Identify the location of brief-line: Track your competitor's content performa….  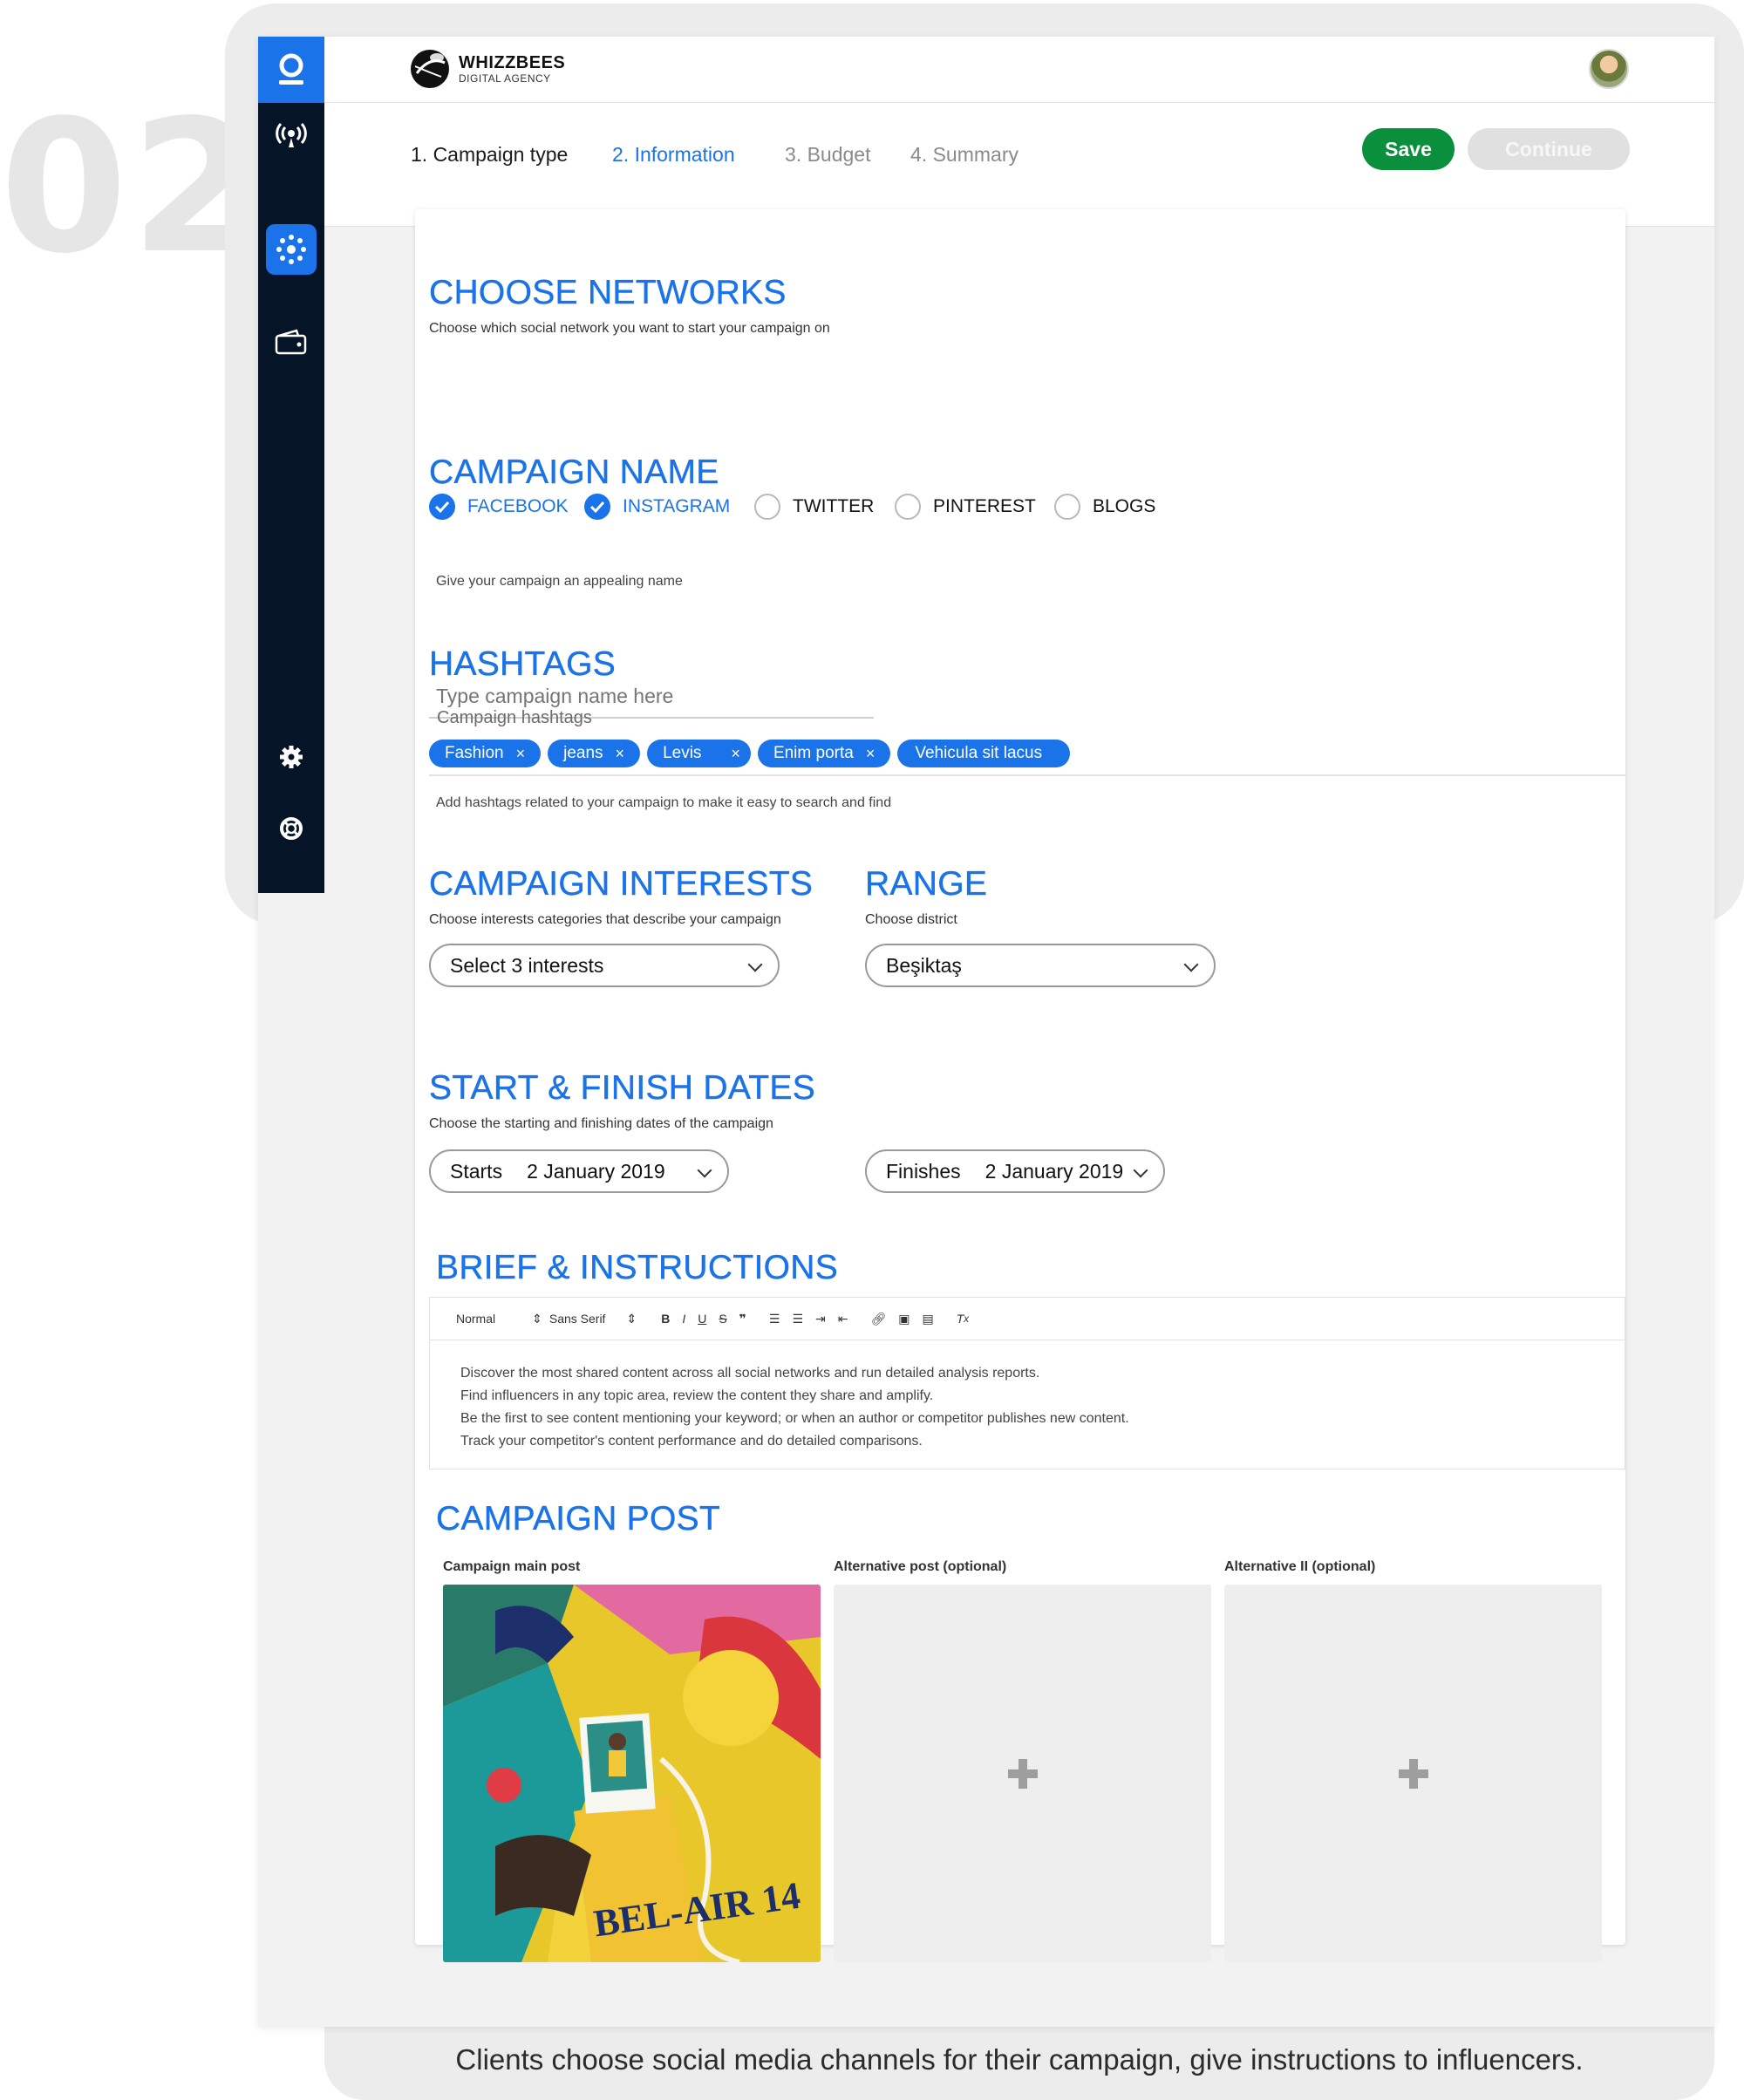
(691, 1441).